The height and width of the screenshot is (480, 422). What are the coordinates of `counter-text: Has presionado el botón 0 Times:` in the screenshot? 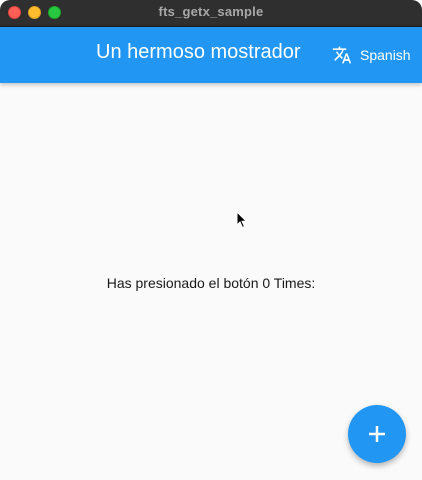 It's located at (211, 283).